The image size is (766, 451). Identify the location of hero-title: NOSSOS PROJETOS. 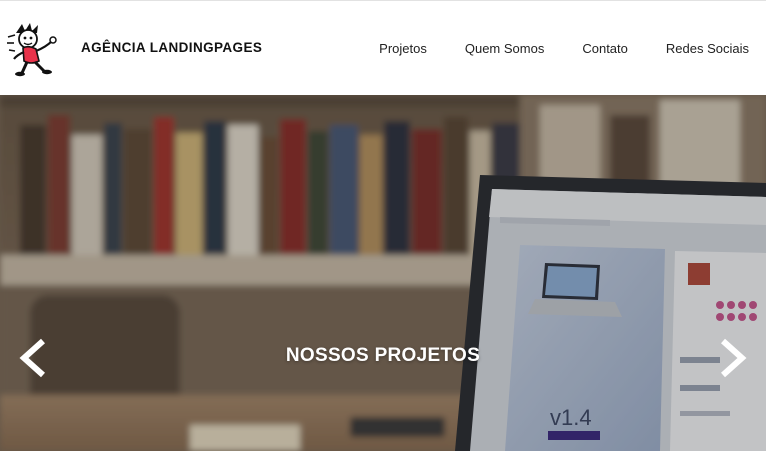
(383, 355).